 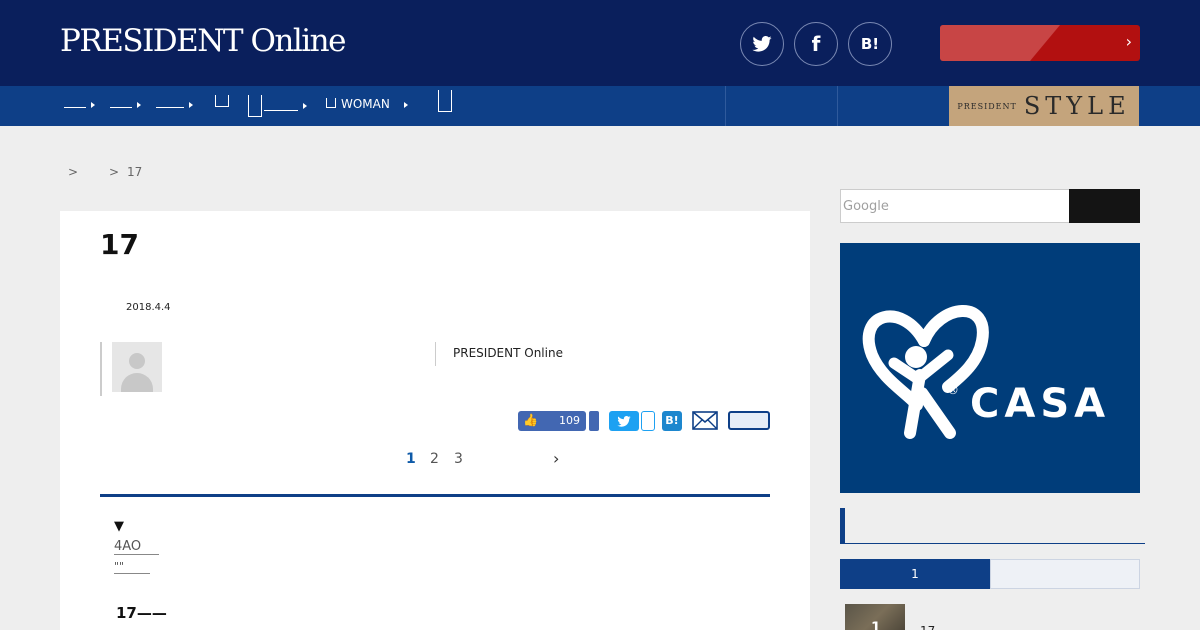 I want to click on subscribe-button: ›, so click(x=1040, y=43).